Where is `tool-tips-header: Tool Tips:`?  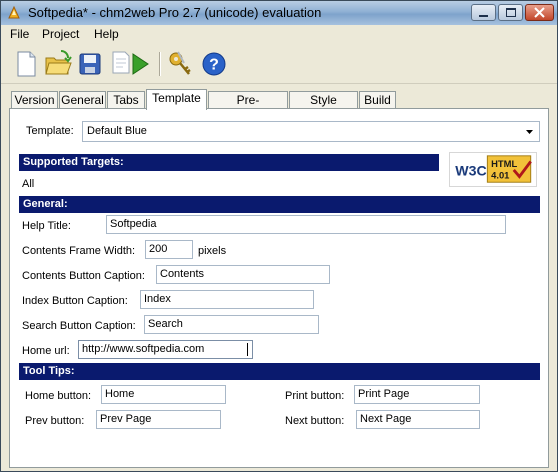 tool-tips-header: Tool Tips: is located at coordinates (279, 371).